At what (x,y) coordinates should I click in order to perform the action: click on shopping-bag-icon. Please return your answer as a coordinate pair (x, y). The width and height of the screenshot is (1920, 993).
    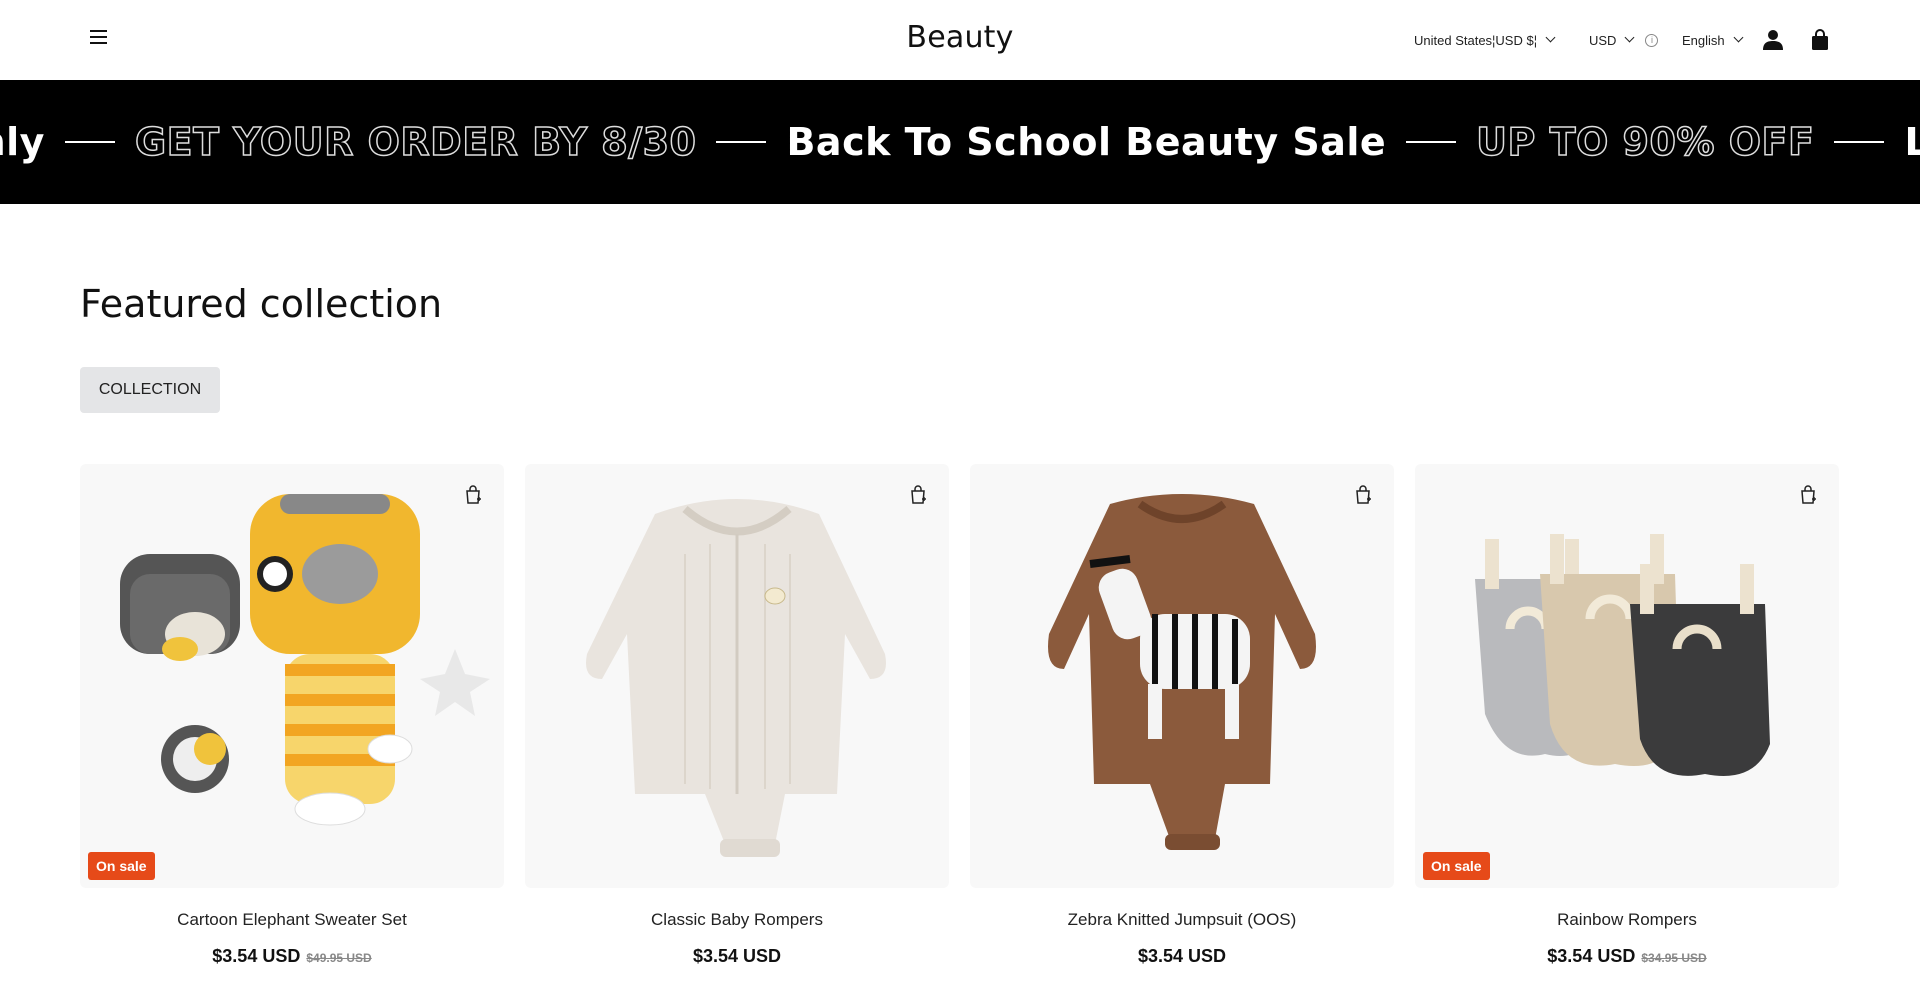
    Looking at the image, I should click on (1820, 40).